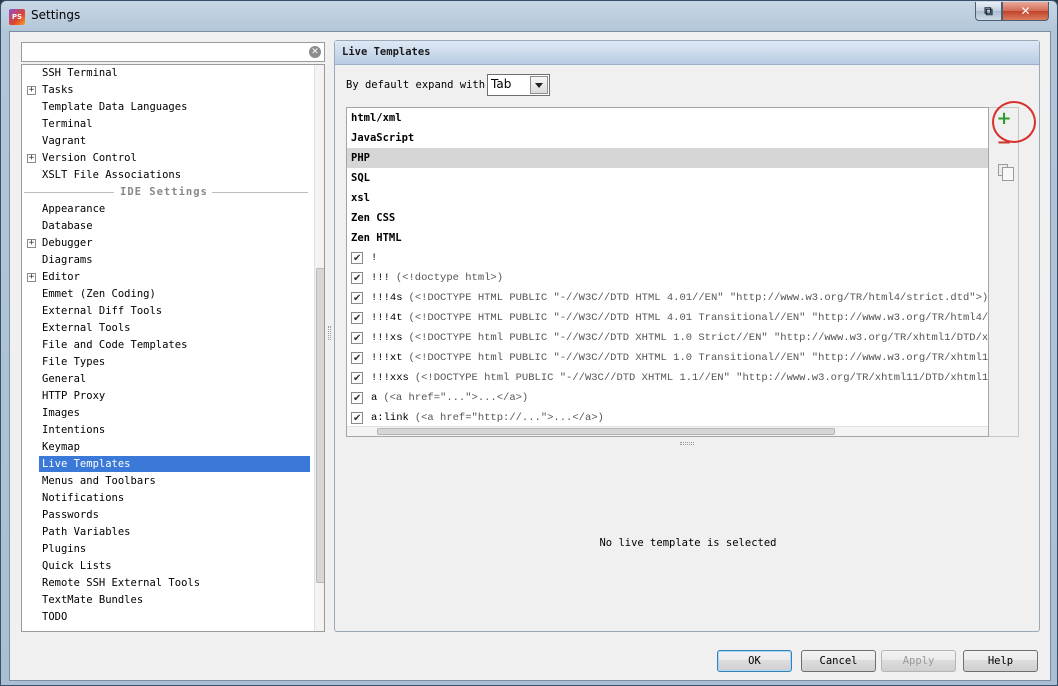 The image size is (1058, 686). Describe the element at coordinates (687, 443) in the screenshot. I see `horizontal-splitter-handle` at that location.